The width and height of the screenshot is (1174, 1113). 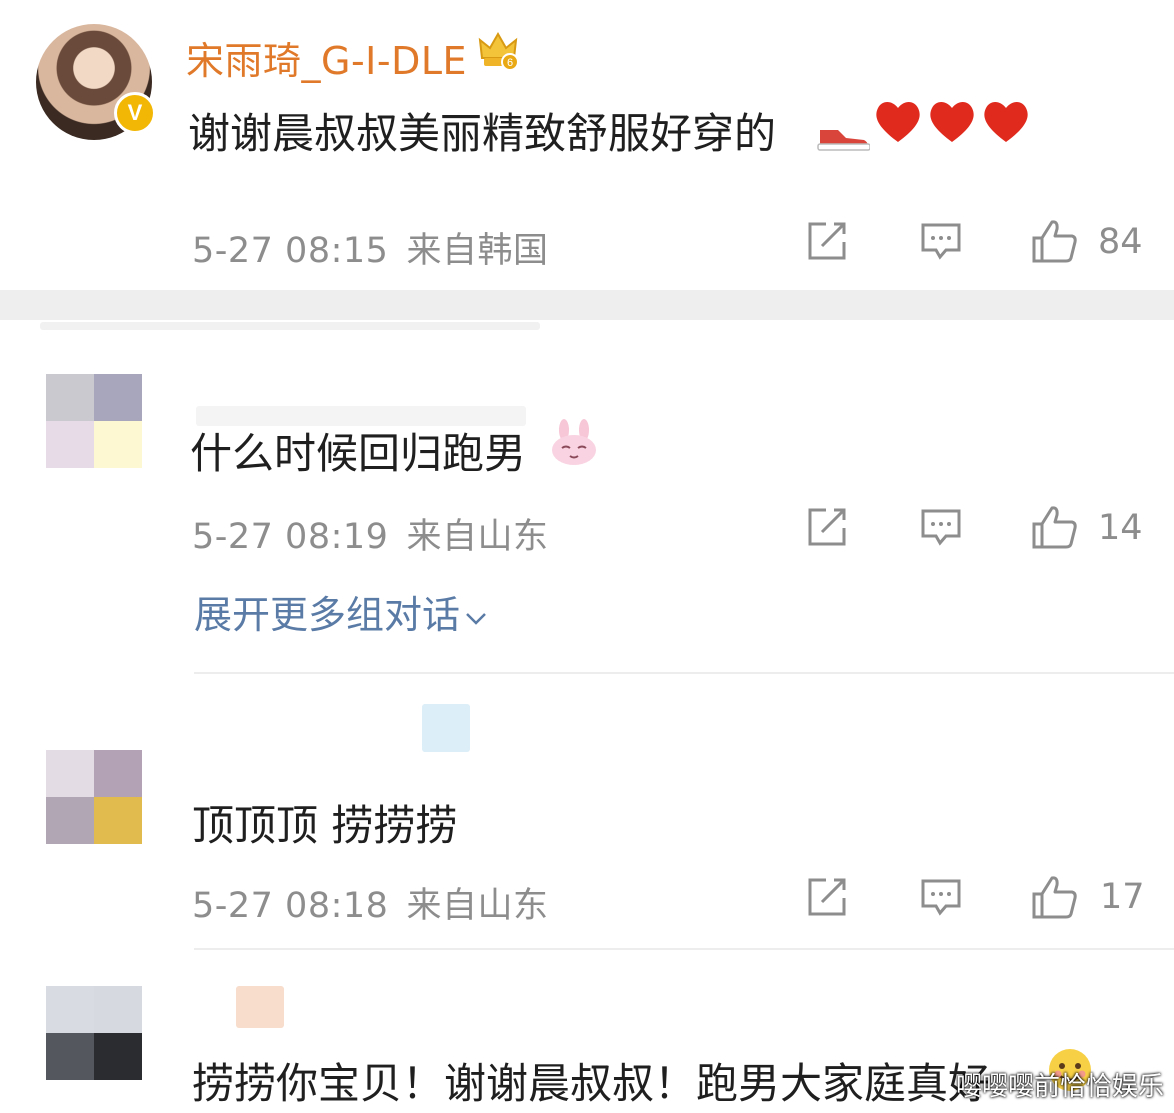 I want to click on comment-time: 5-27 08:18, so click(x=290, y=906).